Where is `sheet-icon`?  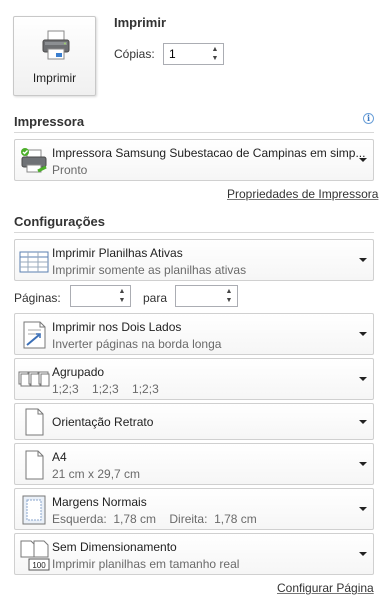 sheet-icon is located at coordinates (34, 262).